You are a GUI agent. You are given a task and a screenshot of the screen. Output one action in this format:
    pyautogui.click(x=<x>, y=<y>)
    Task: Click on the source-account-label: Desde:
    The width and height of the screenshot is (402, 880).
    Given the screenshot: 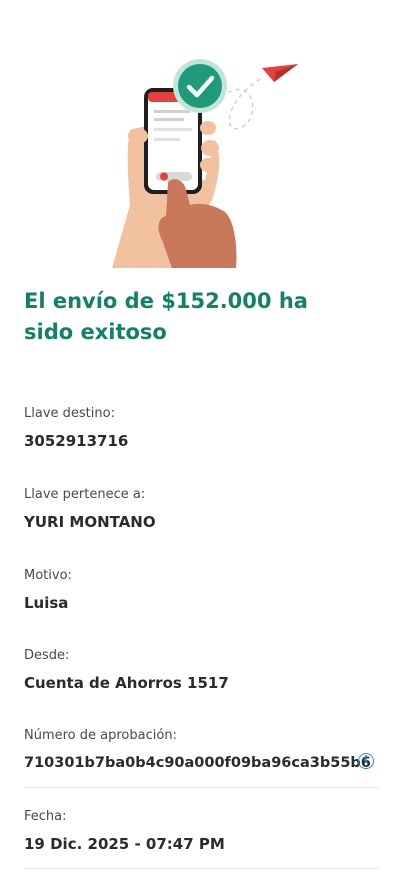 What is the action you would take?
    pyautogui.click(x=47, y=655)
    